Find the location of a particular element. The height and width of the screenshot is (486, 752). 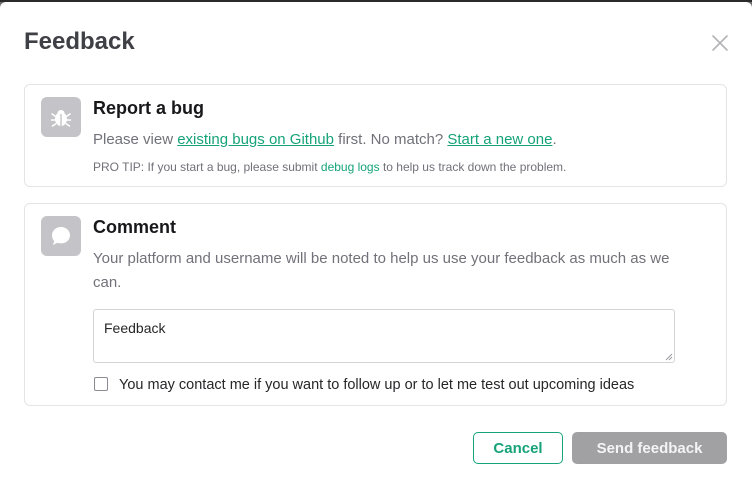

bug-icon is located at coordinates (61, 117).